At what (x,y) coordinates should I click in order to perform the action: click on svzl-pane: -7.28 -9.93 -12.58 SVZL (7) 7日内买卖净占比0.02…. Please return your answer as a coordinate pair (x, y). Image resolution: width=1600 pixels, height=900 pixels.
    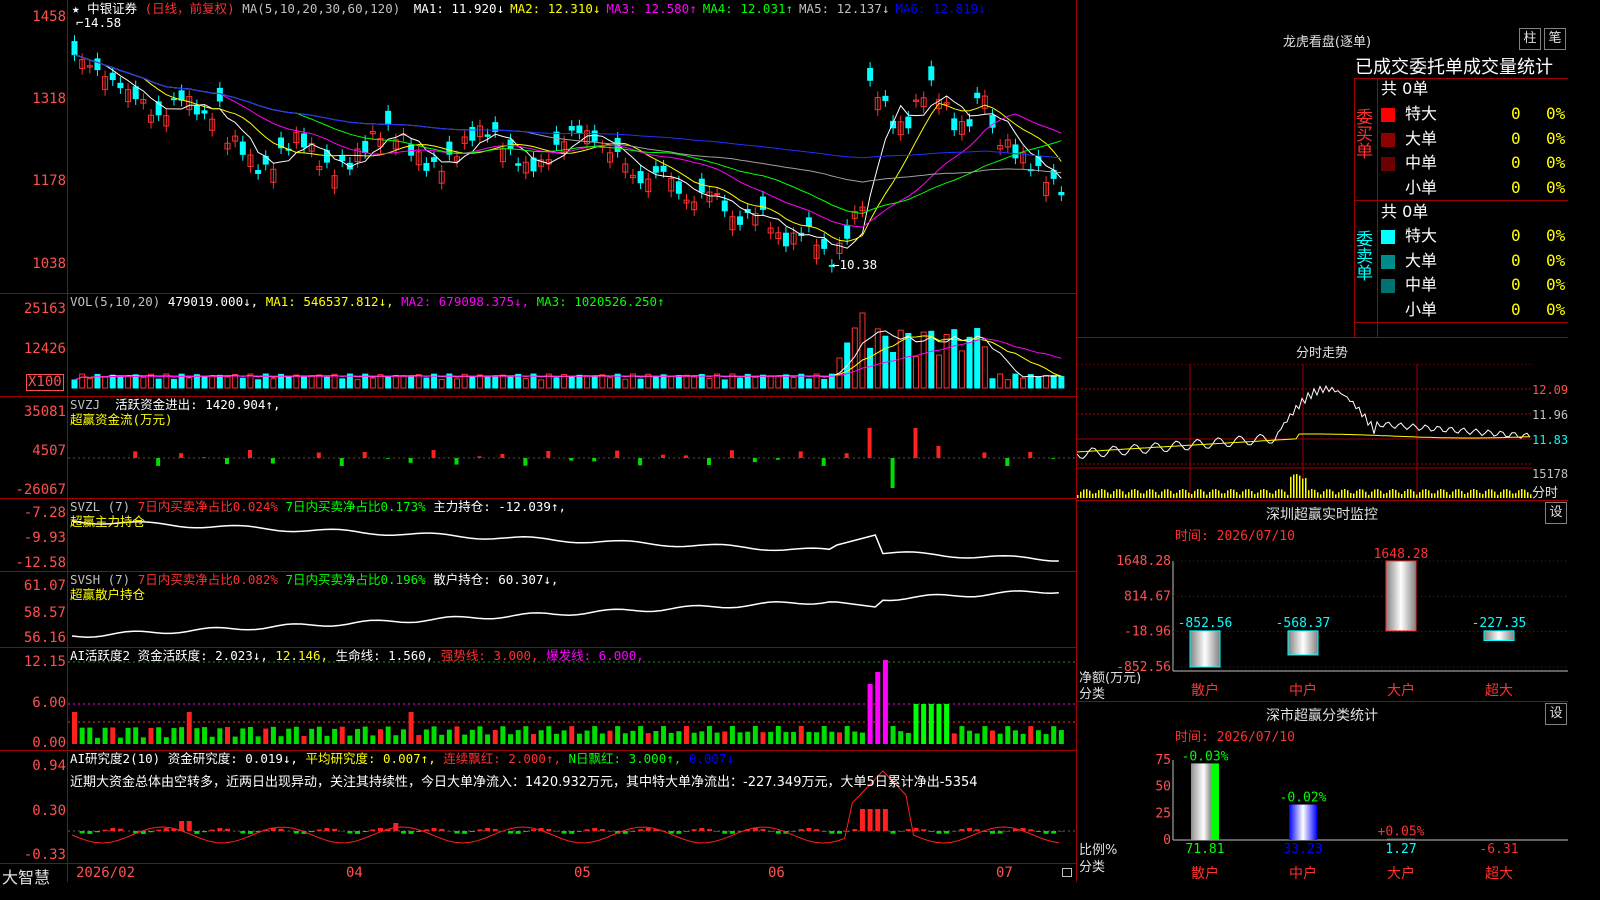
    Looking at the image, I should click on (538, 535).